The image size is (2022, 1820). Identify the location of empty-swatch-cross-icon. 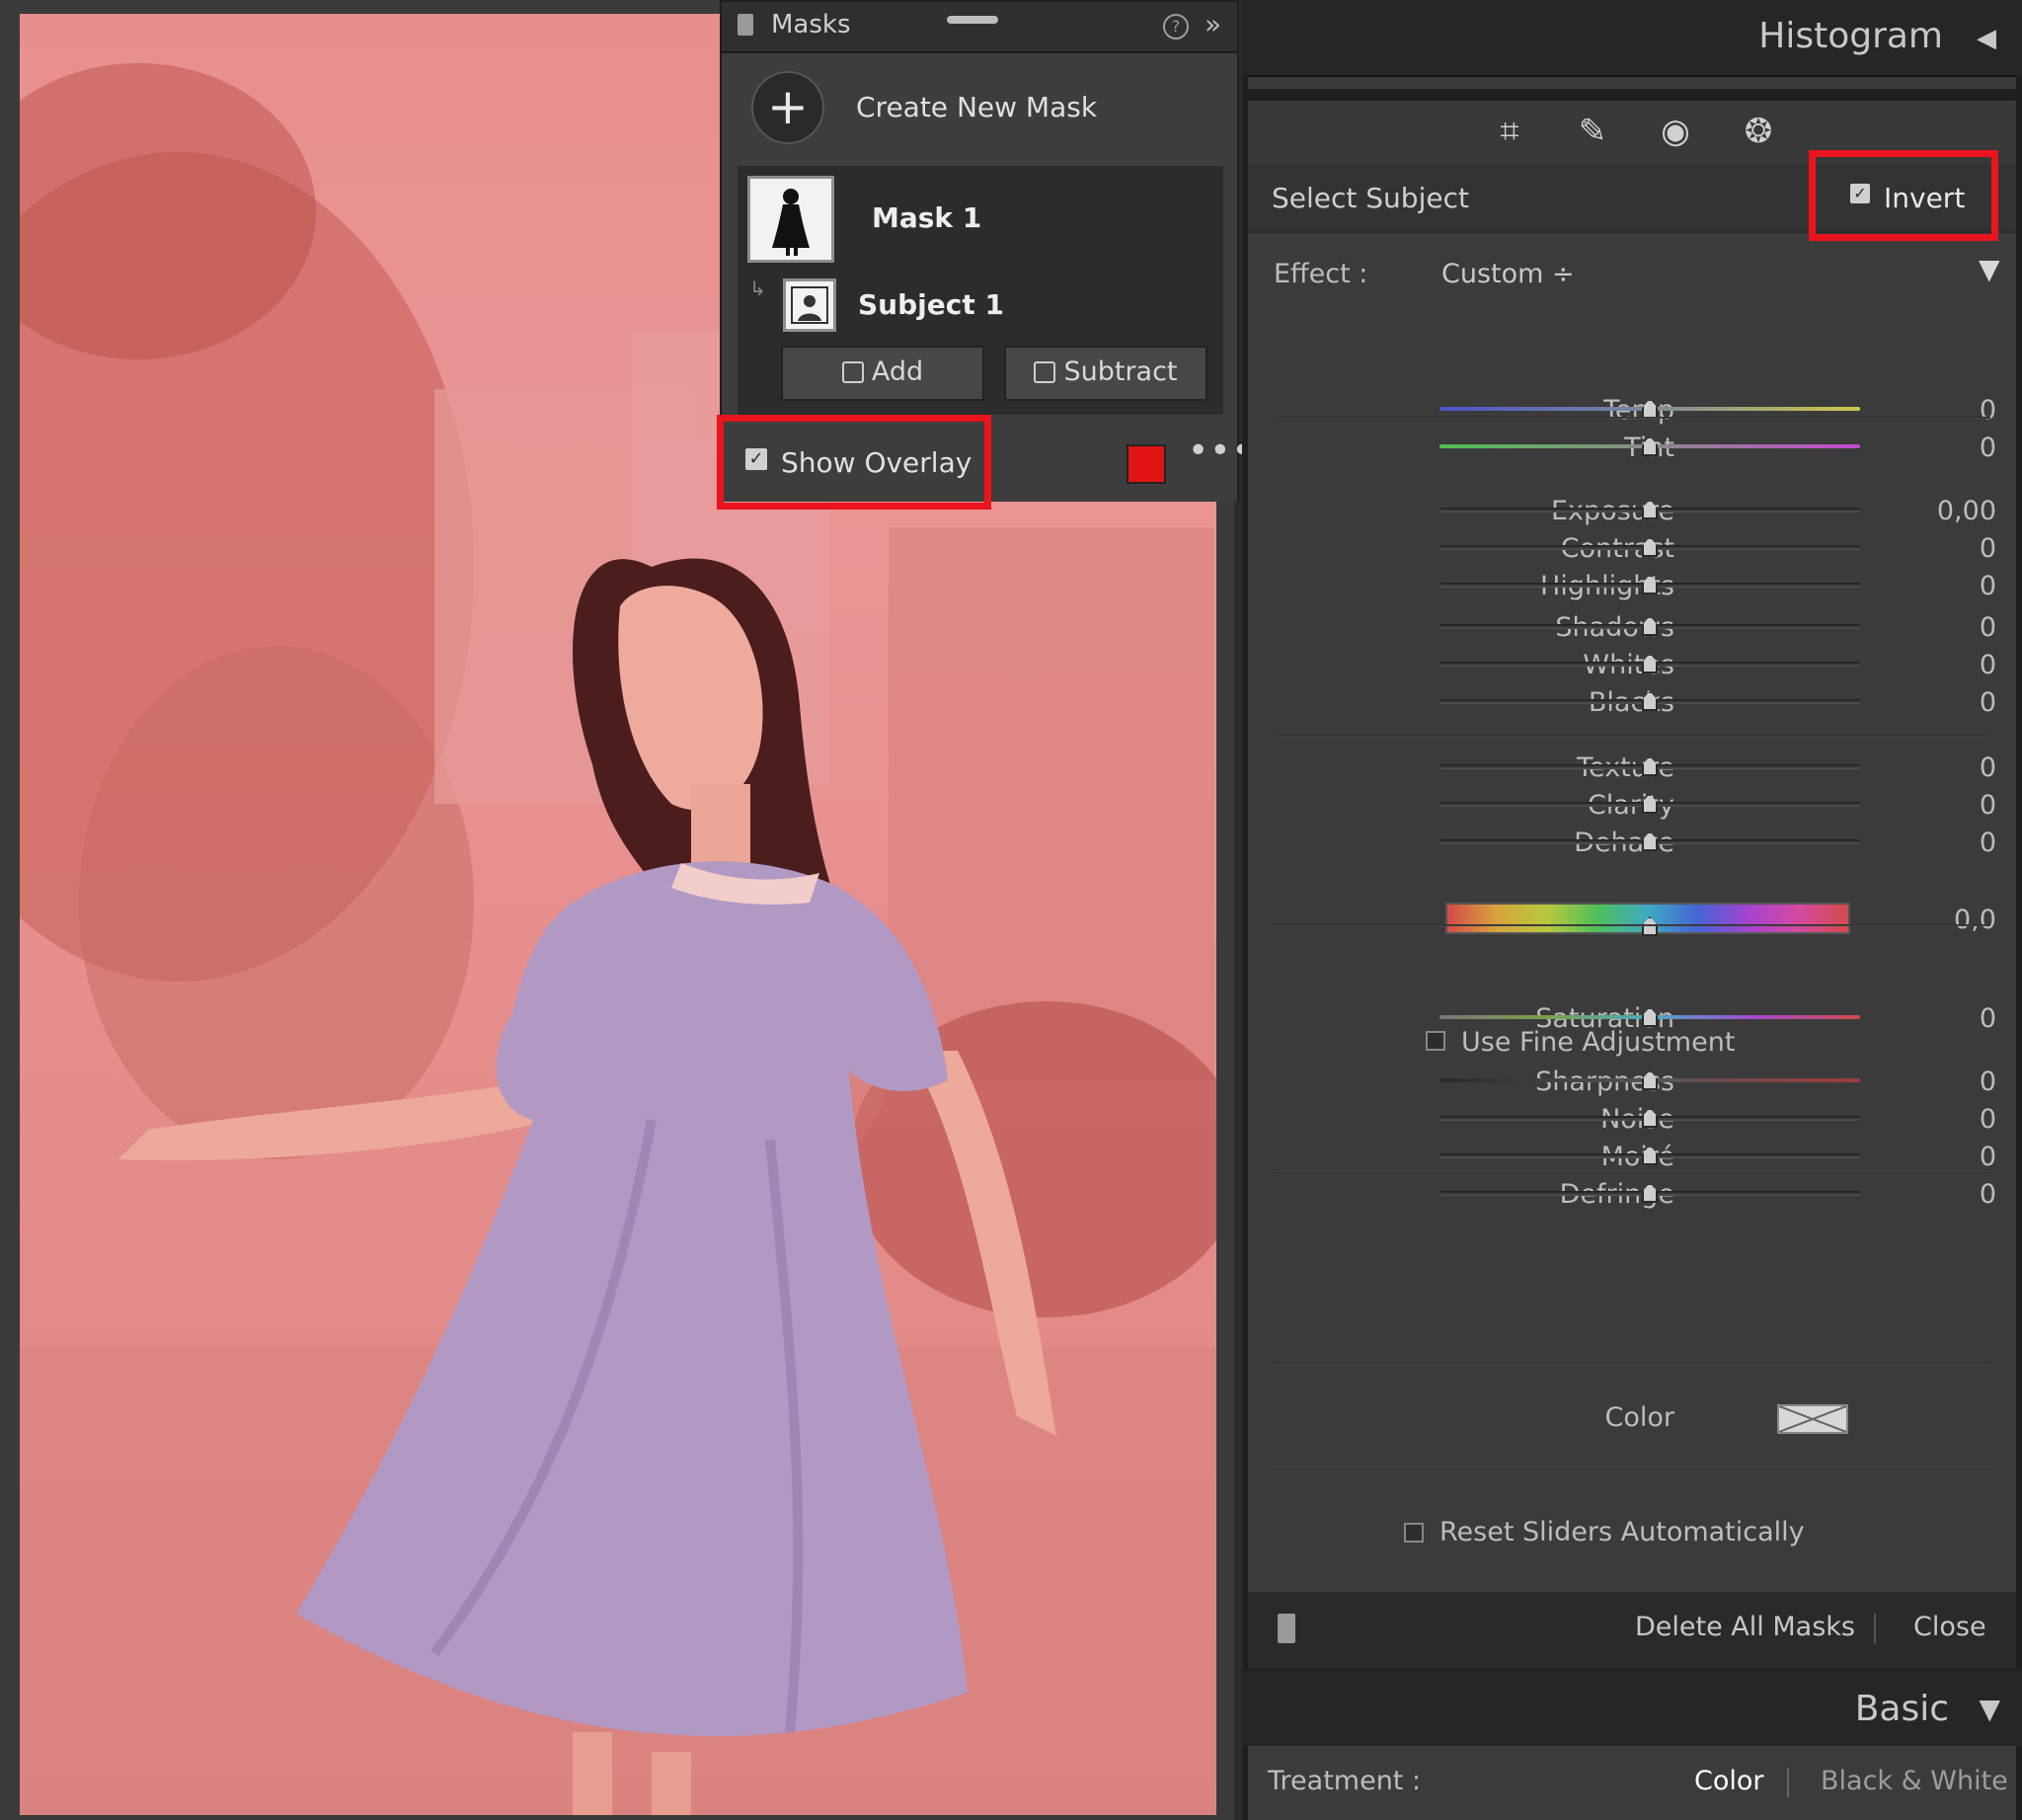
(1812, 1419).